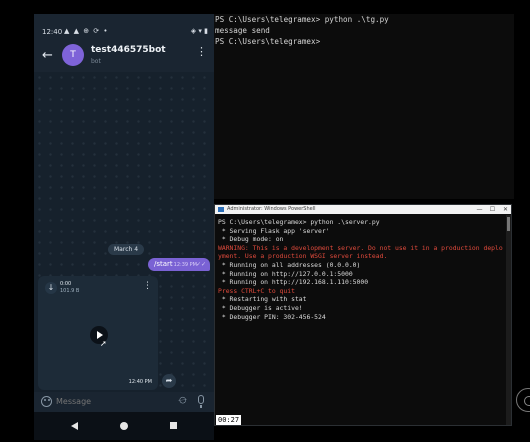 This screenshot has width=530, height=442. What do you see at coordinates (173, 425) in the screenshot?
I see `nav-recents-icon` at bounding box center [173, 425].